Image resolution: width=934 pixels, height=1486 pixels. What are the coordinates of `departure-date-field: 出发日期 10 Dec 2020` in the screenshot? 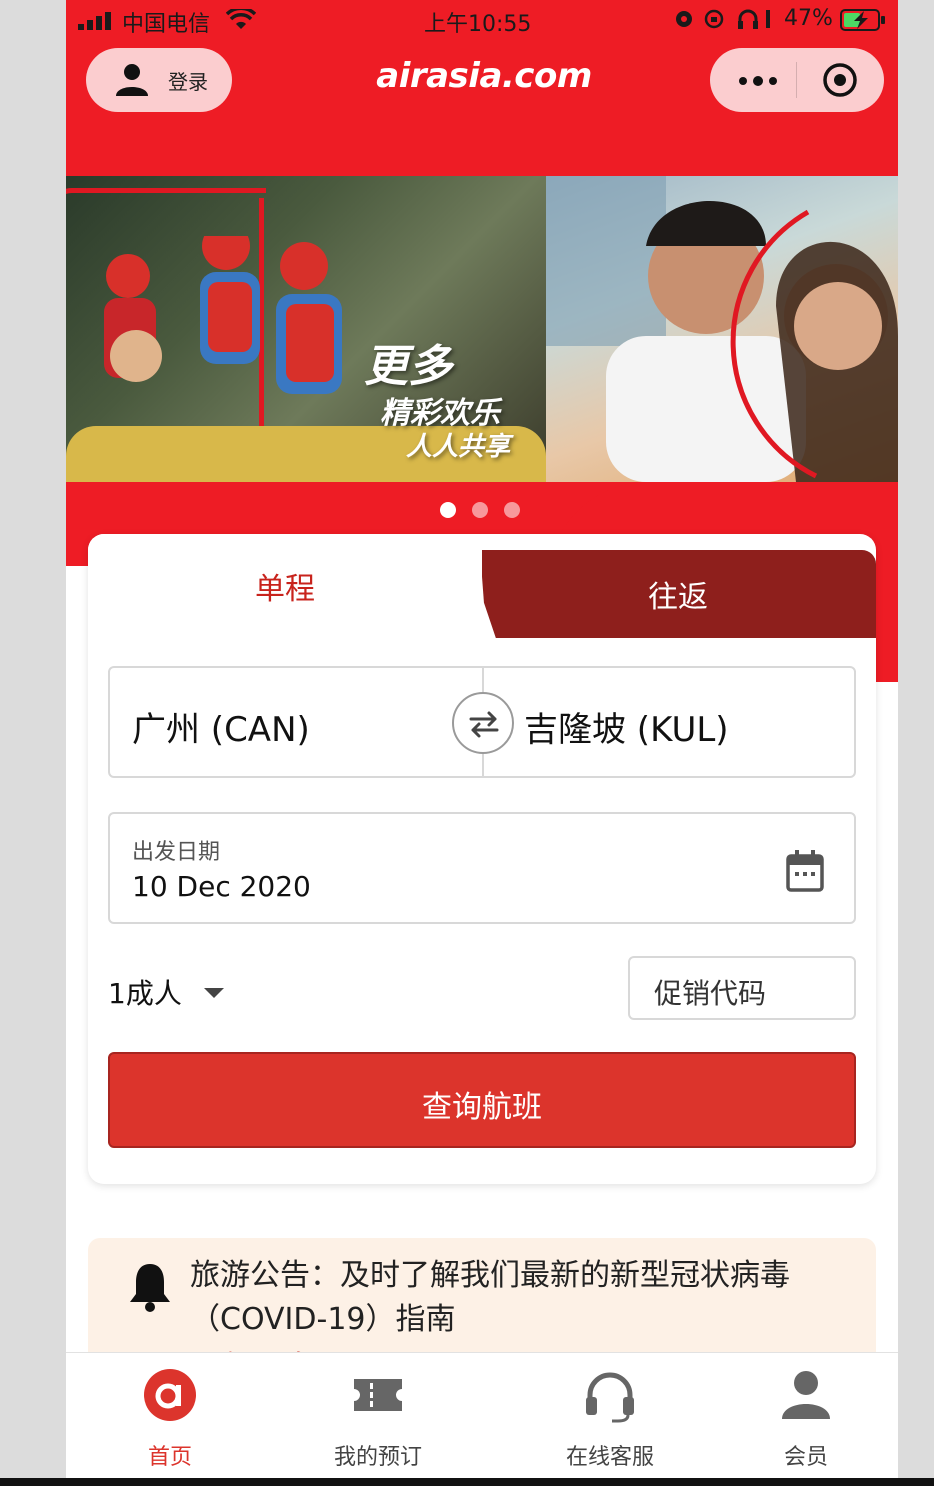 It's located at (482, 868).